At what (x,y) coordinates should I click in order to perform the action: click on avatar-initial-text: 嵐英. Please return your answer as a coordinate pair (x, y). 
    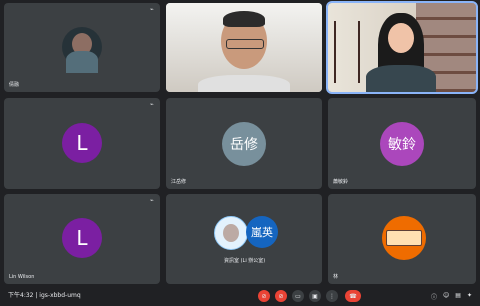
    Looking at the image, I should click on (262, 232).